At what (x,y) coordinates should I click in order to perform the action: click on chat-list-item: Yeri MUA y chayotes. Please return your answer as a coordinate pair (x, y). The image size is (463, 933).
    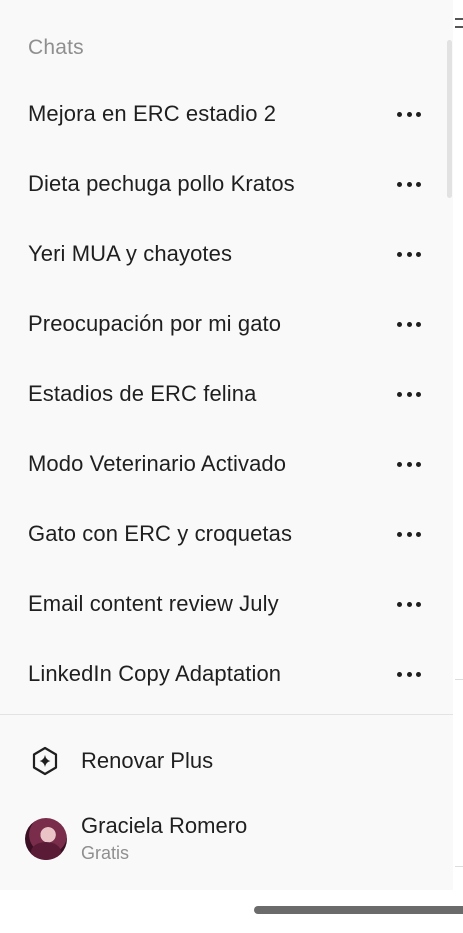
    Looking at the image, I should click on (226, 254).